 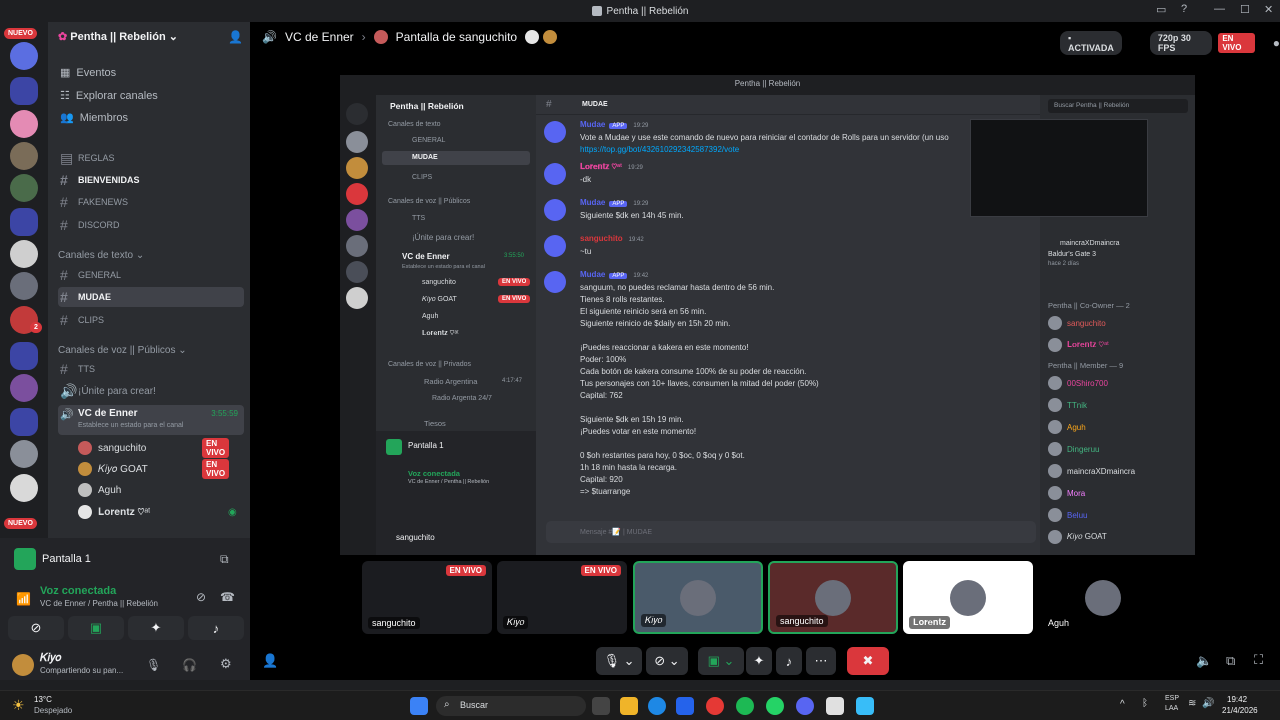 What do you see at coordinates (821, 661) in the screenshot?
I see `more-options-button: ⋯` at bounding box center [821, 661].